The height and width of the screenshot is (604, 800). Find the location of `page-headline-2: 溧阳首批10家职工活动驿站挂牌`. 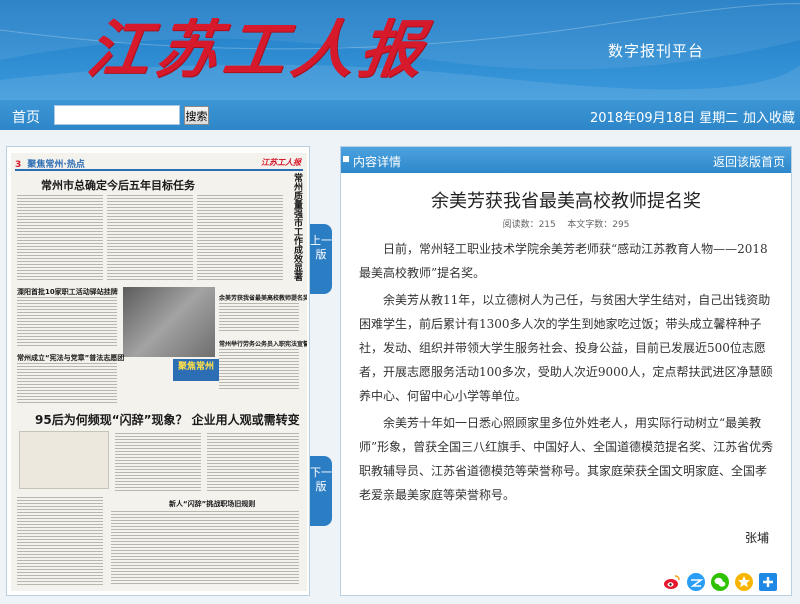

page-headline-2: 溧阳首批10家职工活动驿站挂牌 is located at coordinates (67, 292).